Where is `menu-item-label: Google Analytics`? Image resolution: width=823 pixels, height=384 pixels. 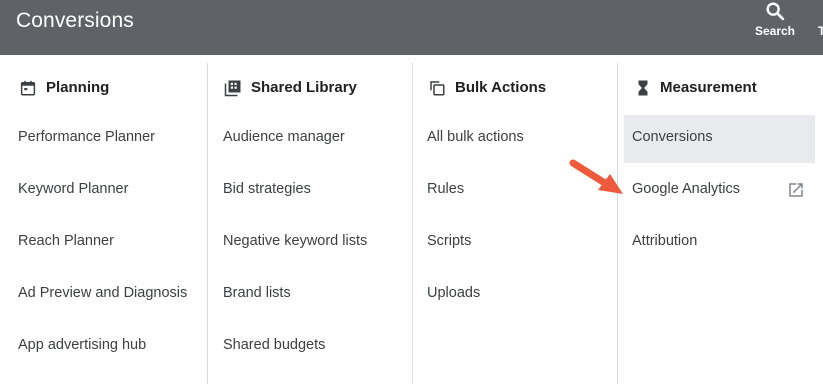 menu-item-label: Google Analytics is located at coordinates (686, 189).